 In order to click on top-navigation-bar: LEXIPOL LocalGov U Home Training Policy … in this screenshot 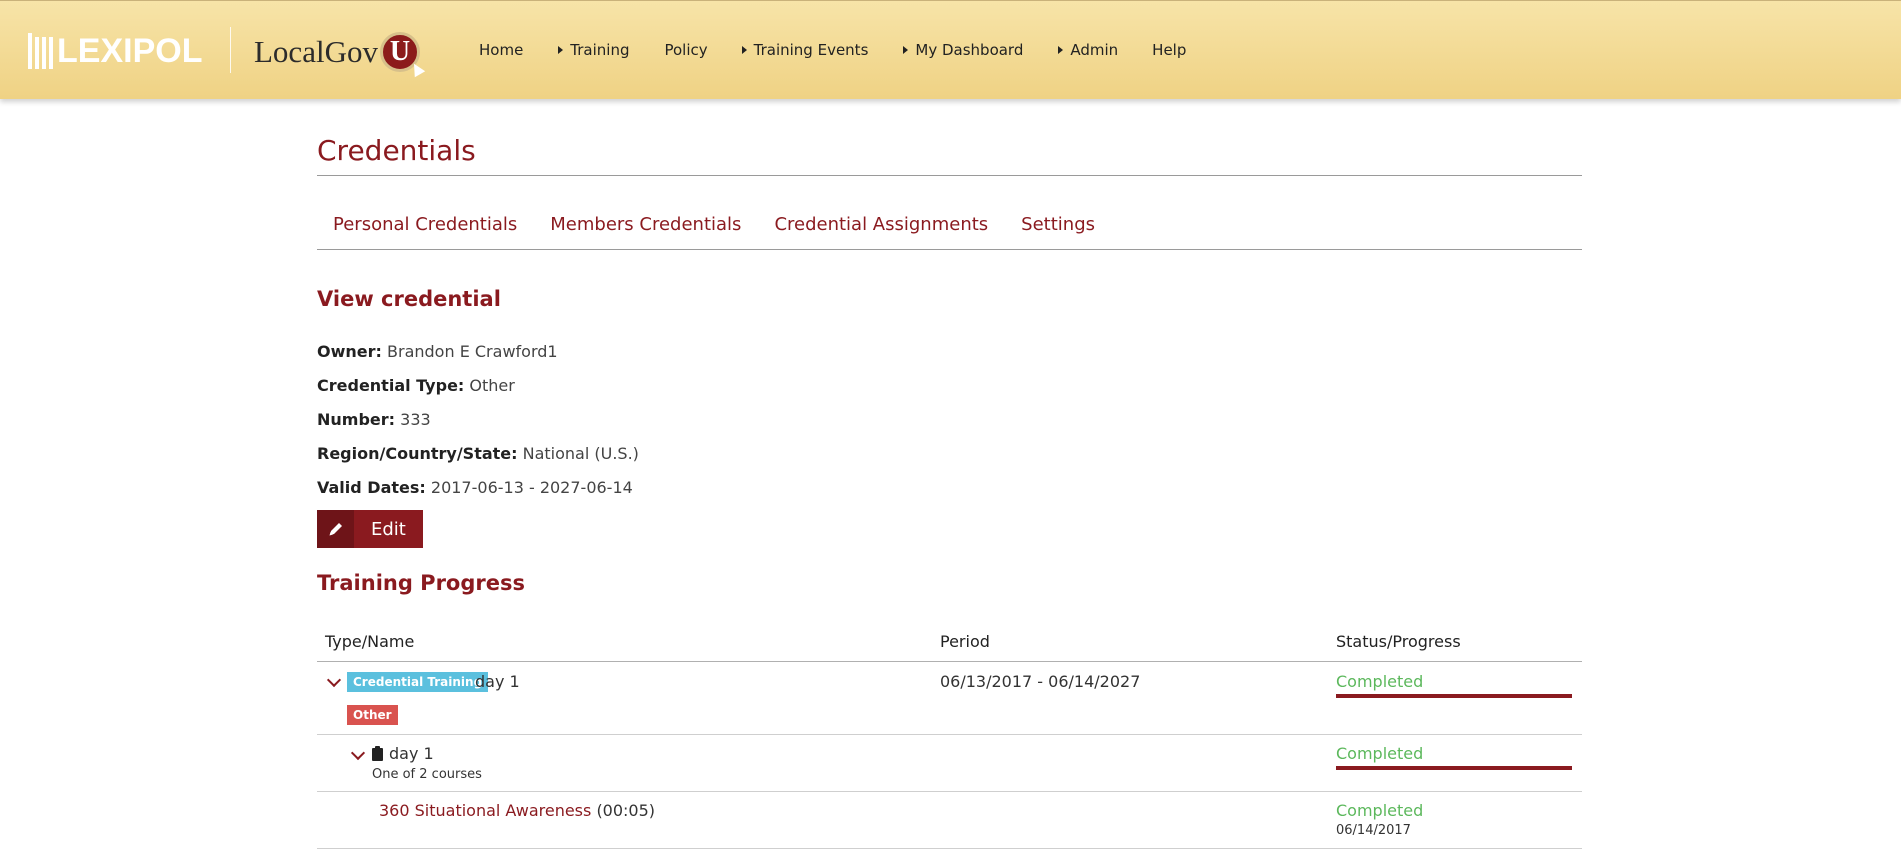, I will do `click(950, 49)`.